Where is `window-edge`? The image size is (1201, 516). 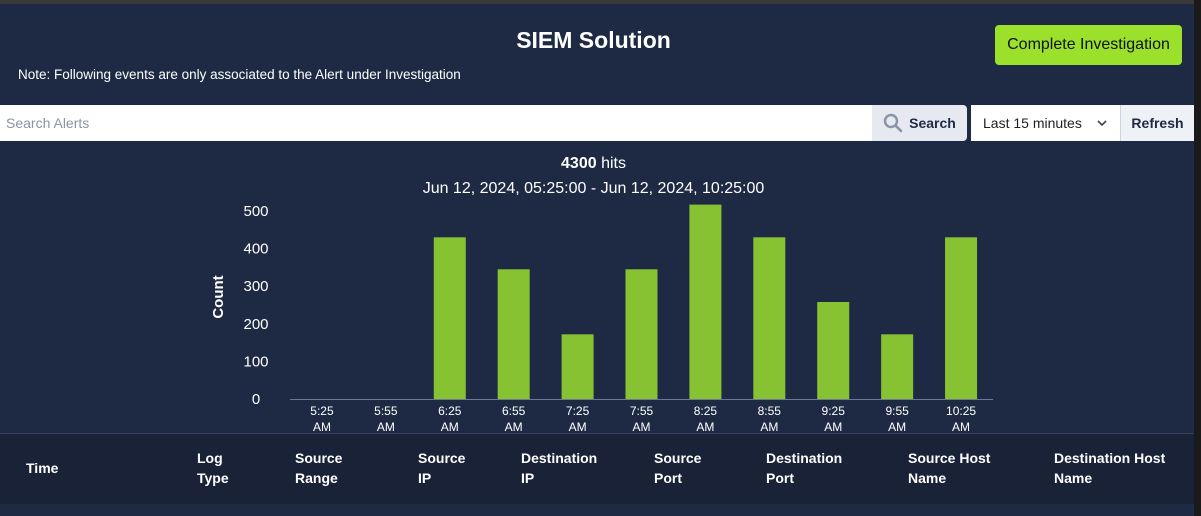 window-edge is located at coordinates (1197, 258).